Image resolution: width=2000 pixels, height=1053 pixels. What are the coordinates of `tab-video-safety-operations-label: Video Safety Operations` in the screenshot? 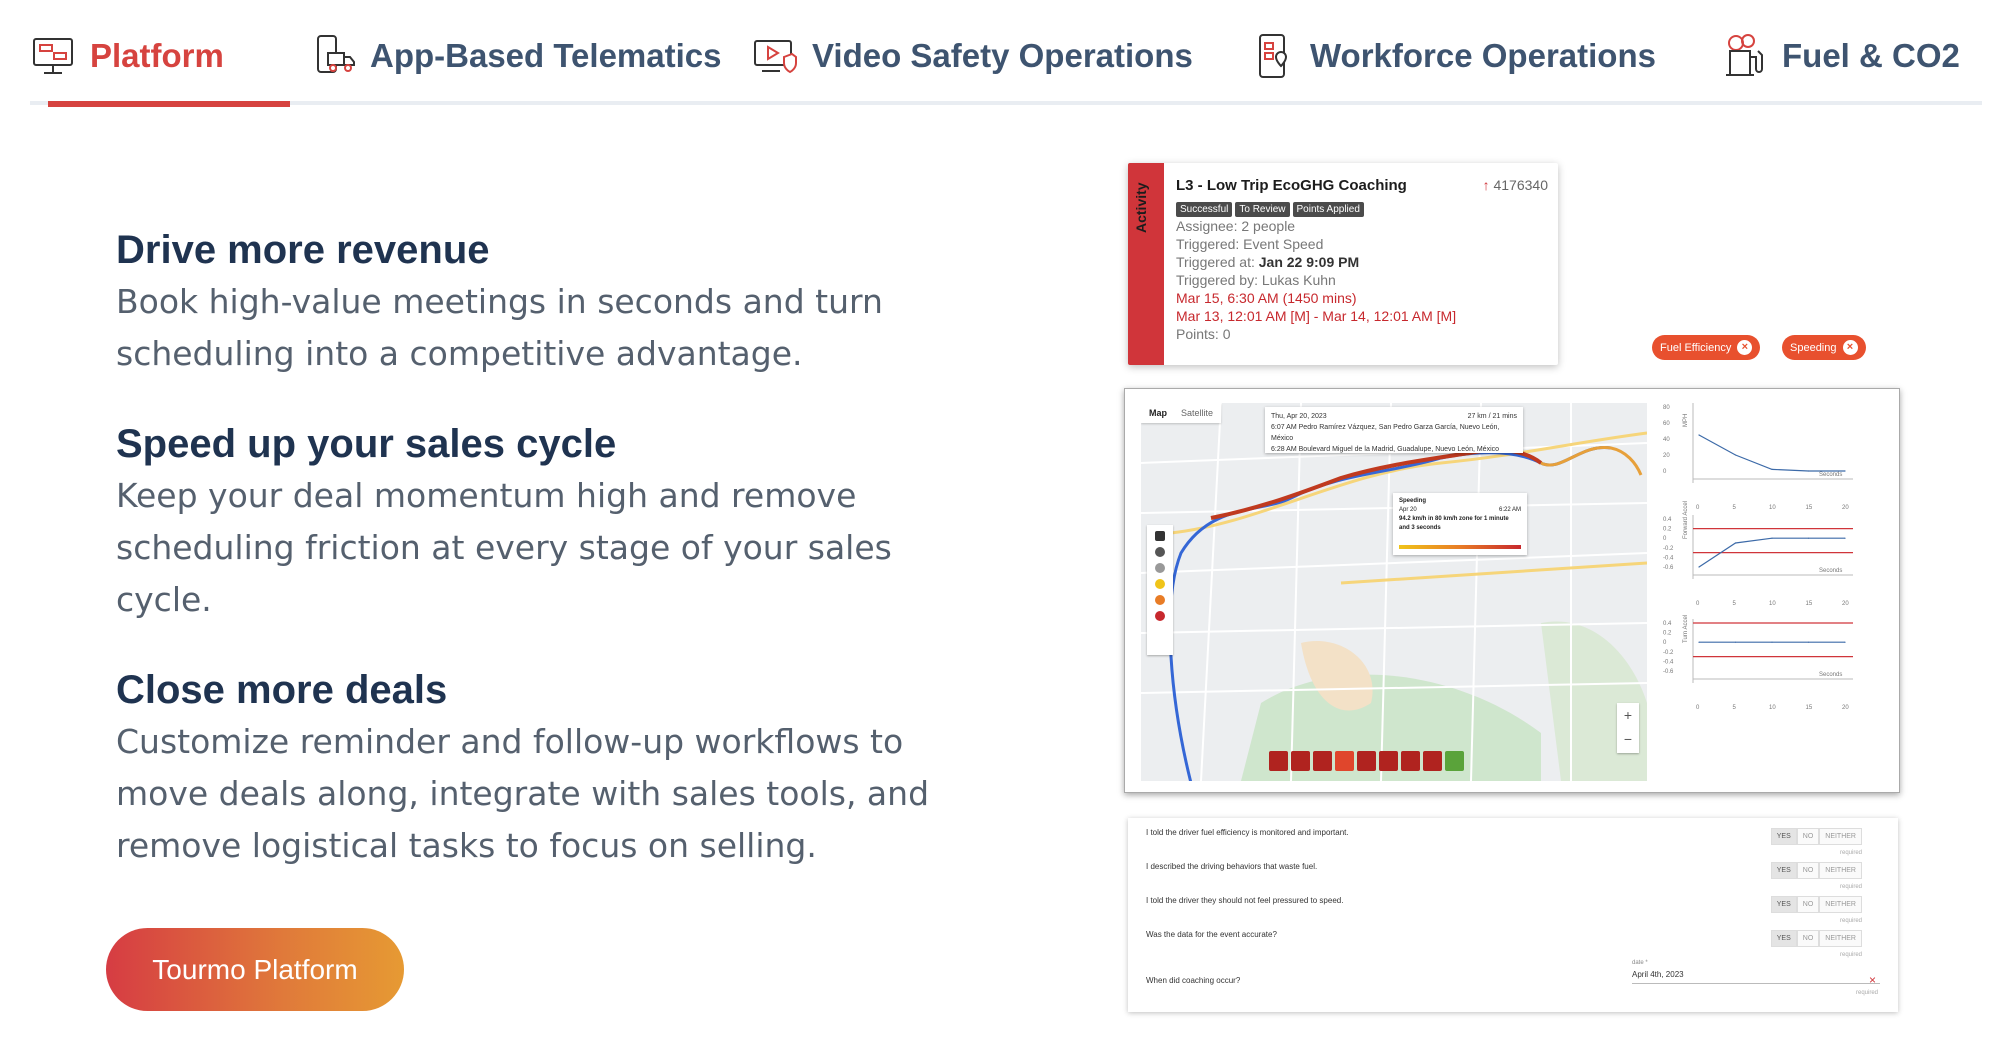 It's located at (1002, 55).